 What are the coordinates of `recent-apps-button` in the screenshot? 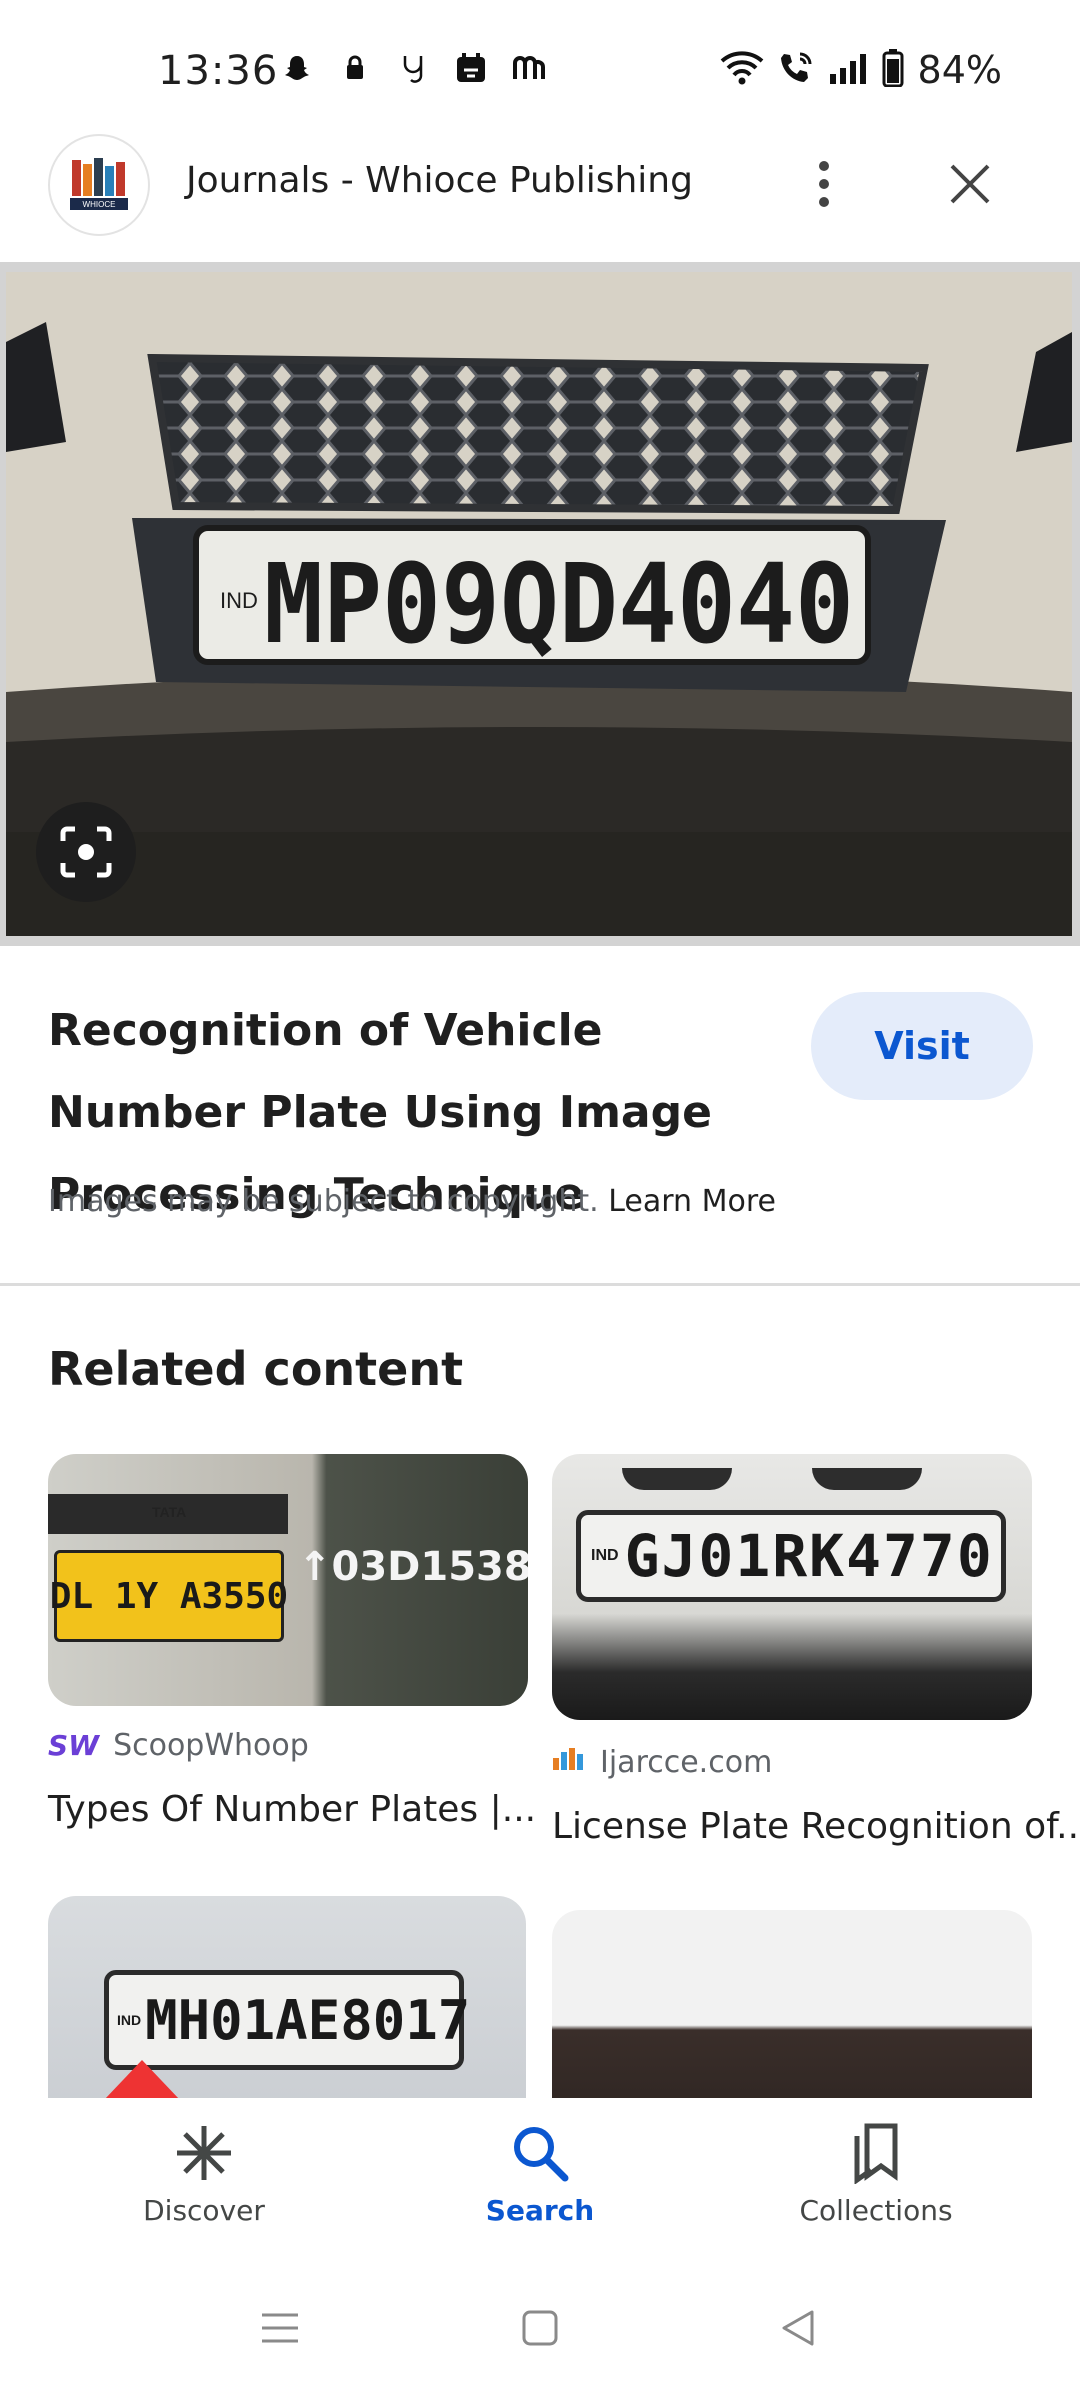 It's located at (280, 2328).